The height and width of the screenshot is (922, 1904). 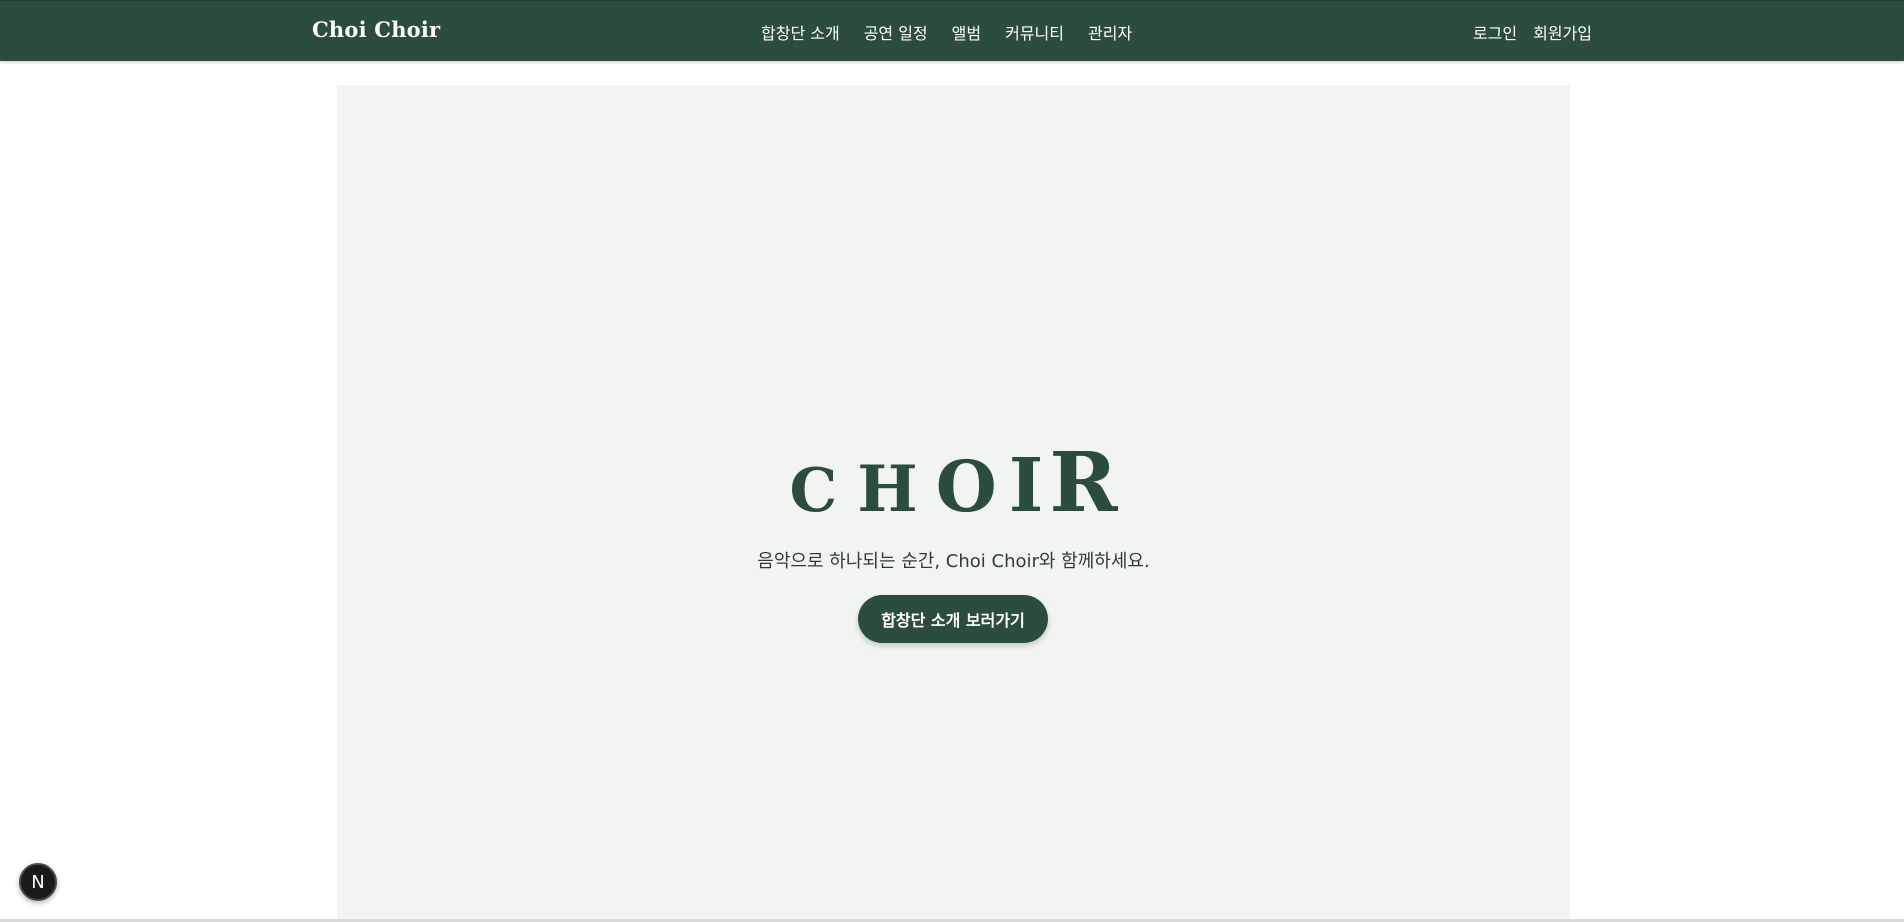 What do you see at coordinates (813, 491) in the screenshot?
I see `hero-title-letter: C` at bounding box center [813, 491].